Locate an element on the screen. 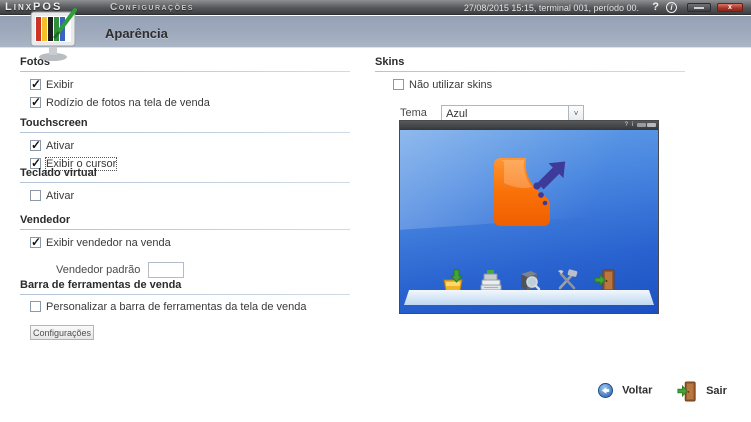 Image resolution: width=751 pixels, height=422 pixels. checkbox-ativar-touchscreen: Ativar is located at coordinates (190, 146).